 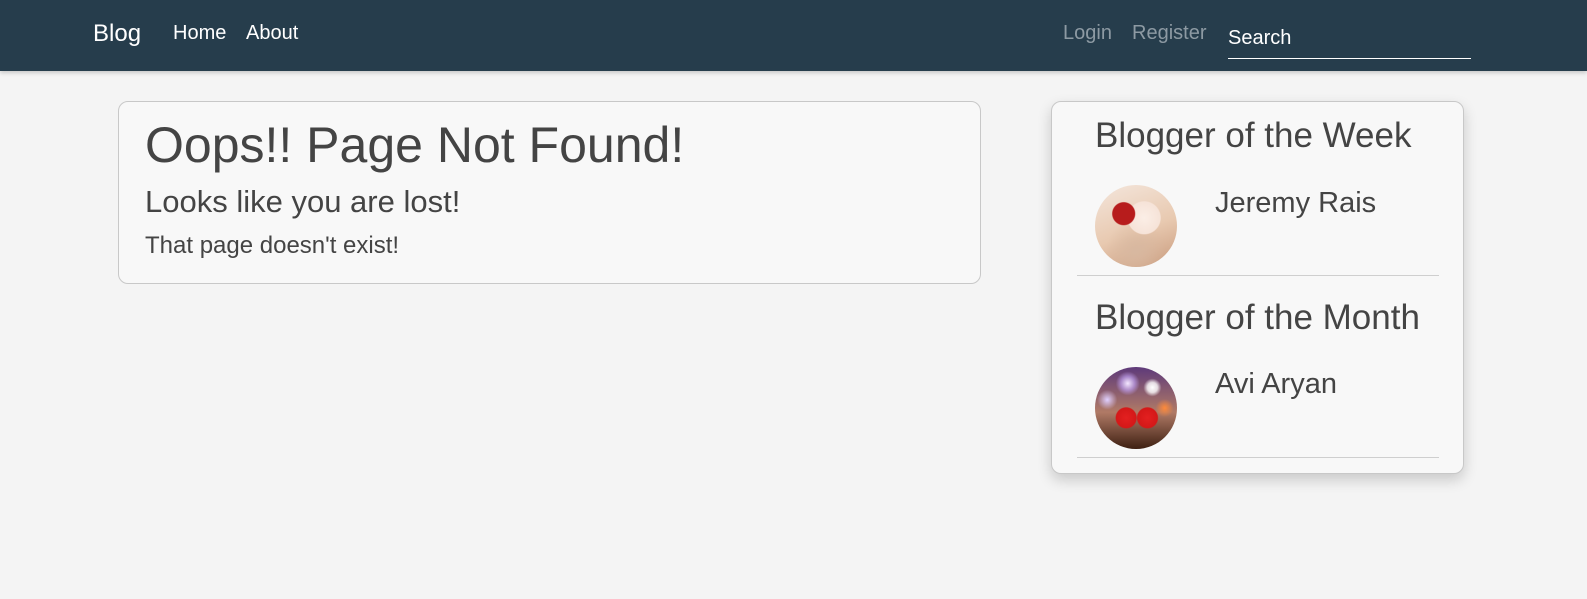 What do you see at coordinates (303, 201) in the screenshot?
I see `error-subtitle: Looks like you are lost!` at bounding box center [303, 201].